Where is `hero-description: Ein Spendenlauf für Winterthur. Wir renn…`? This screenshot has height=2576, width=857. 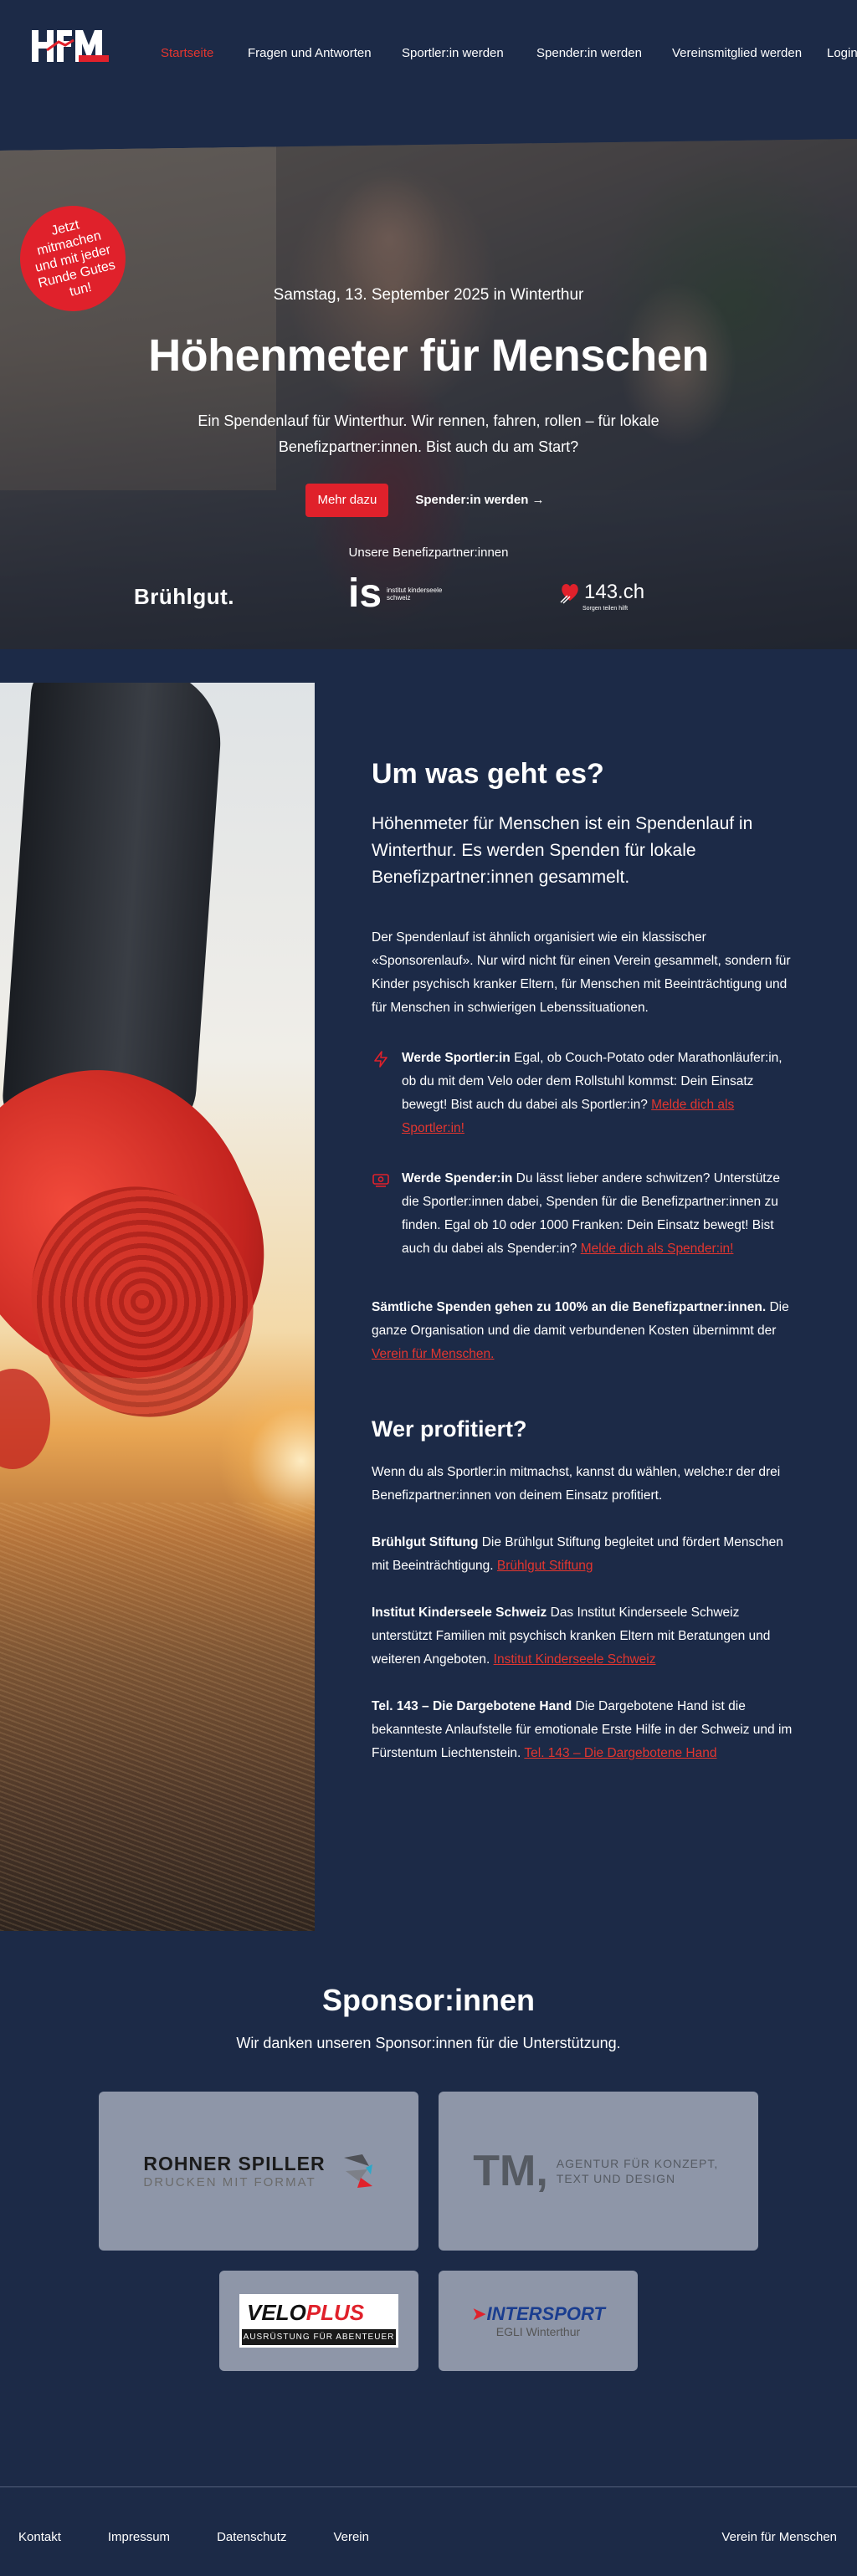
hero-description: Ein Spendenlauf für Winterthur. Wir renn… is located at coordinates (428, 434).